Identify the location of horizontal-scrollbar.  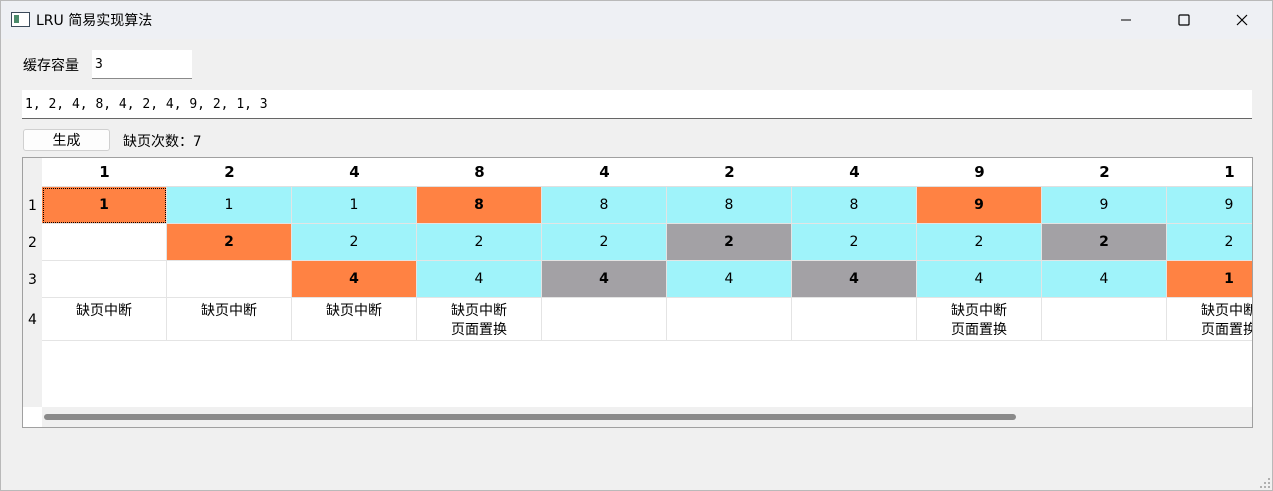
(647, 417).